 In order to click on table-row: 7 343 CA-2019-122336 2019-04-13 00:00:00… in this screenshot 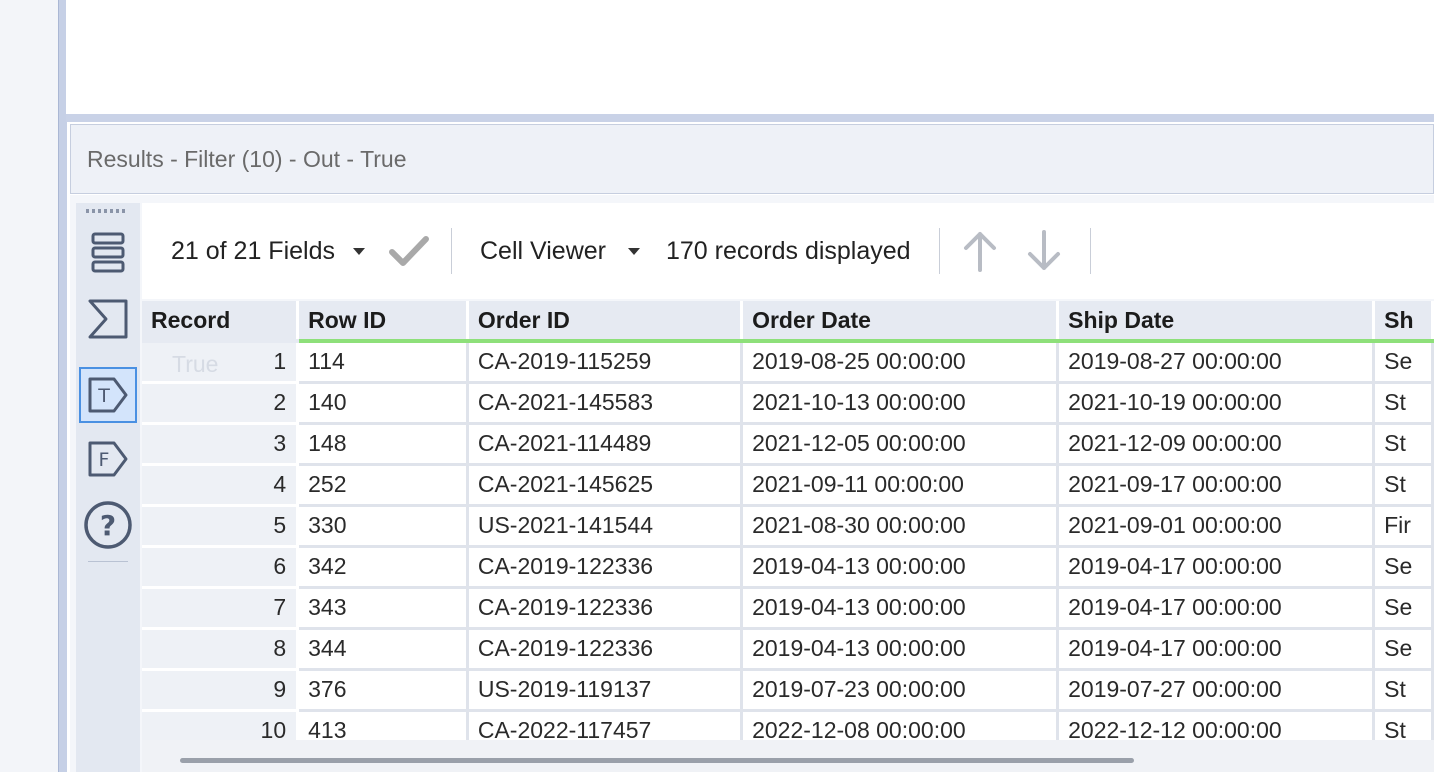, I will do `click(788, 608)`.